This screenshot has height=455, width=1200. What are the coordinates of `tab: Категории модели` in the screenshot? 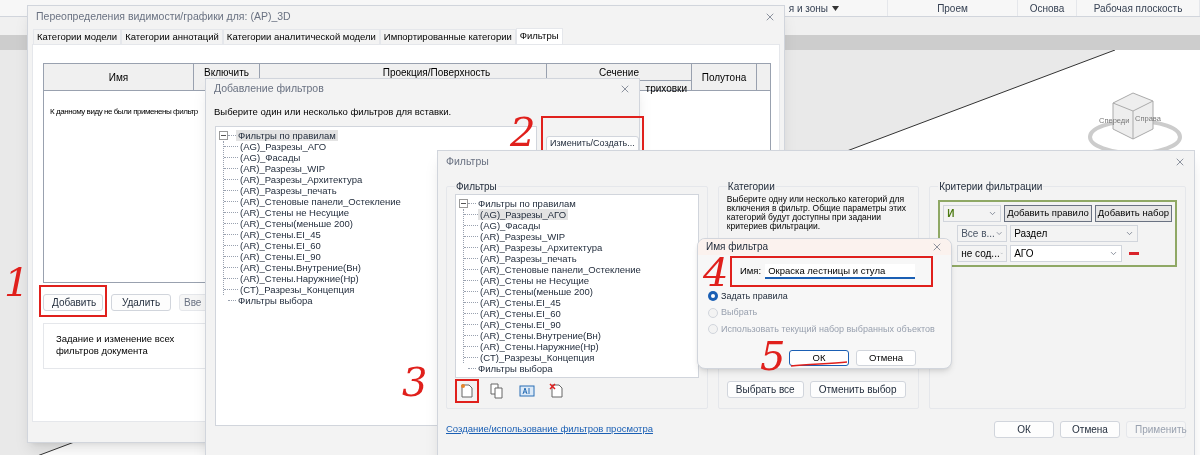 It's located at (77, 36).